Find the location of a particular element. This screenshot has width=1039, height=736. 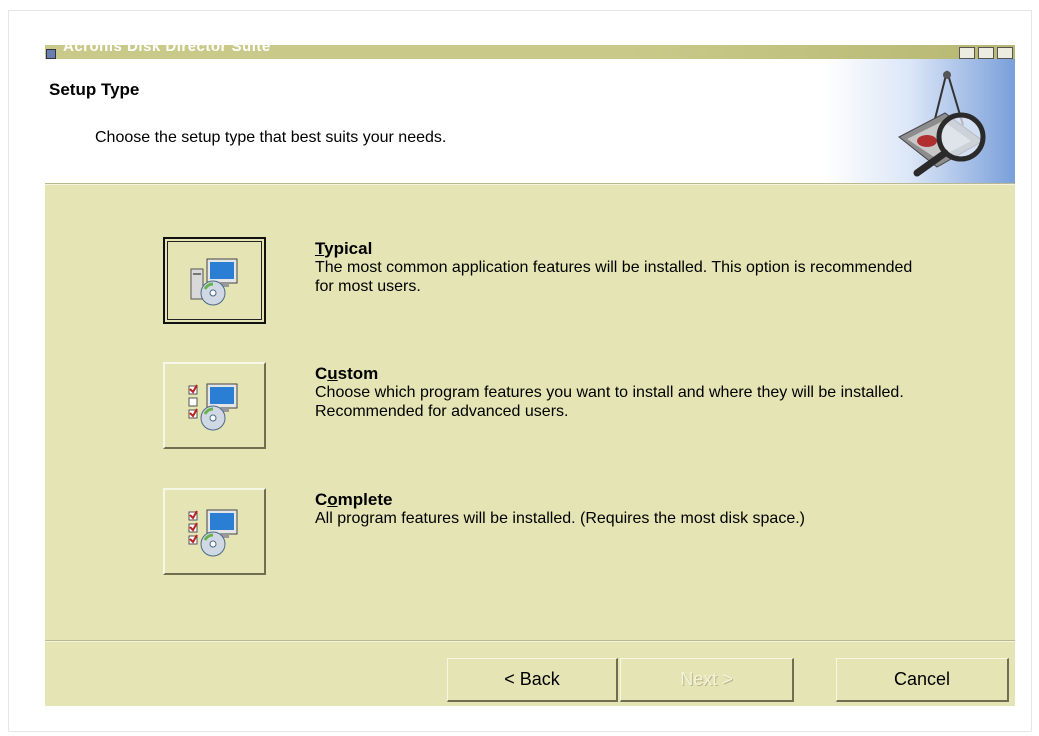

close-icon is located at coordinates (1005, 53).